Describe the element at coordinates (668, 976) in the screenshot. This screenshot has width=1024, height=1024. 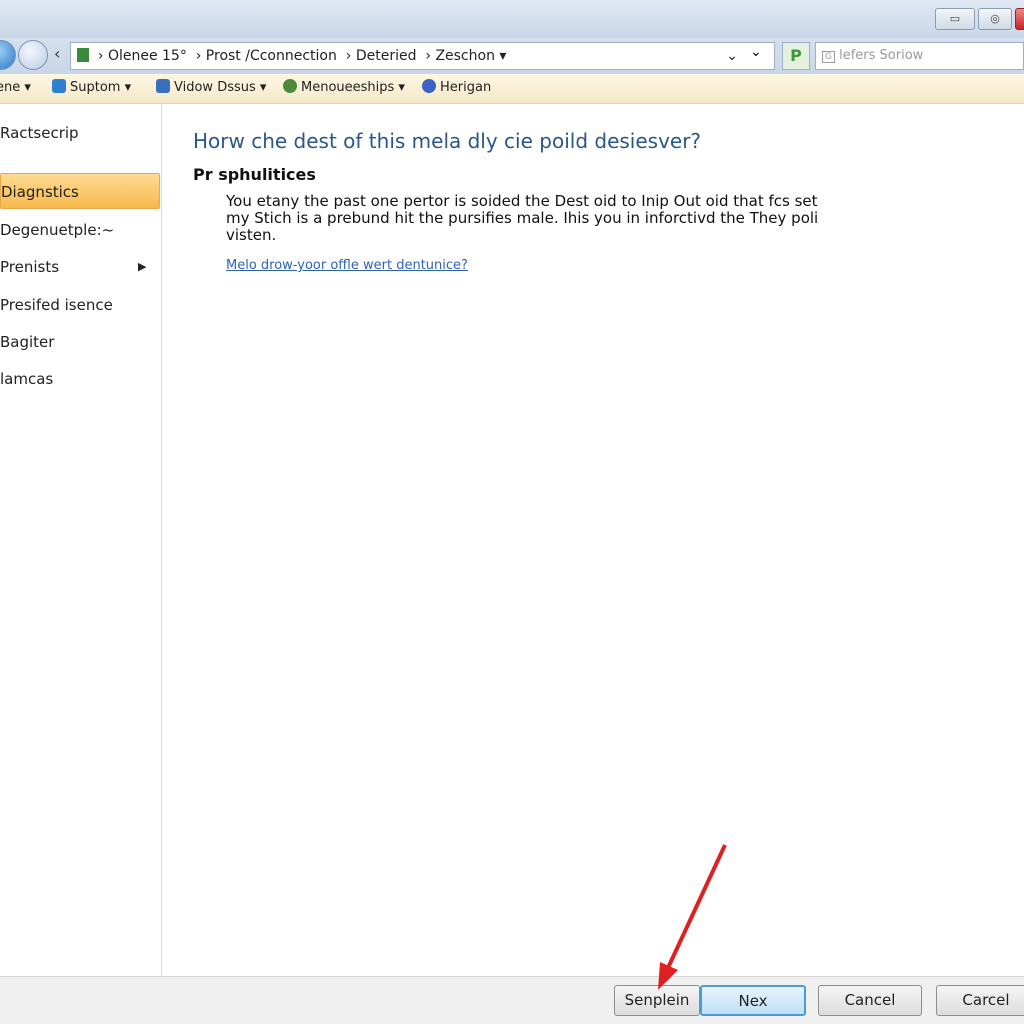
I see `arrow-head-icon` at that location.